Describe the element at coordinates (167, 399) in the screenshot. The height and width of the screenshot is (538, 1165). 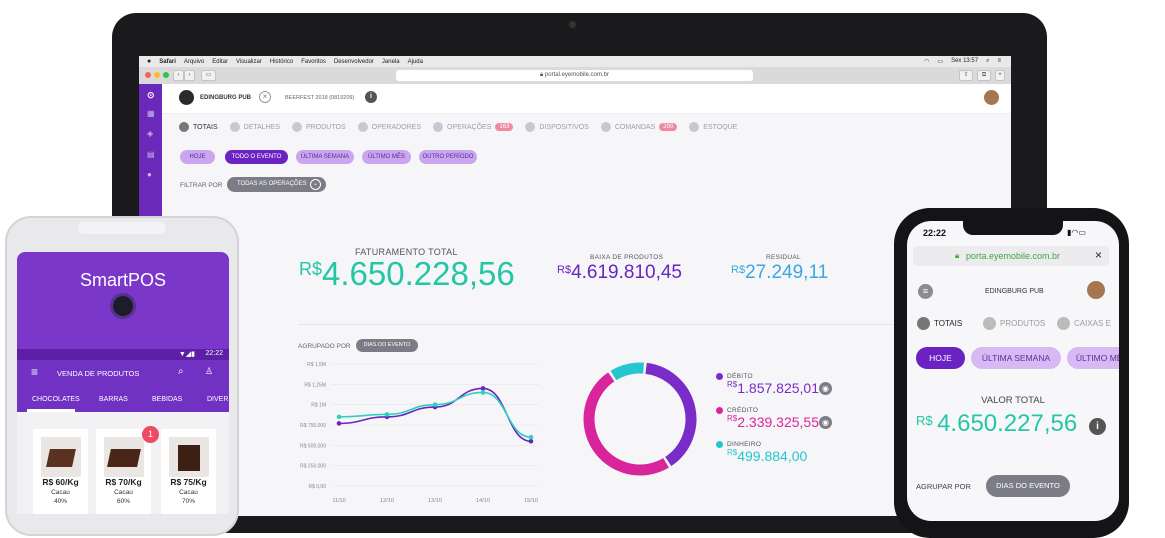
I see `tab-bebidas: BEBIDAS` at that location.